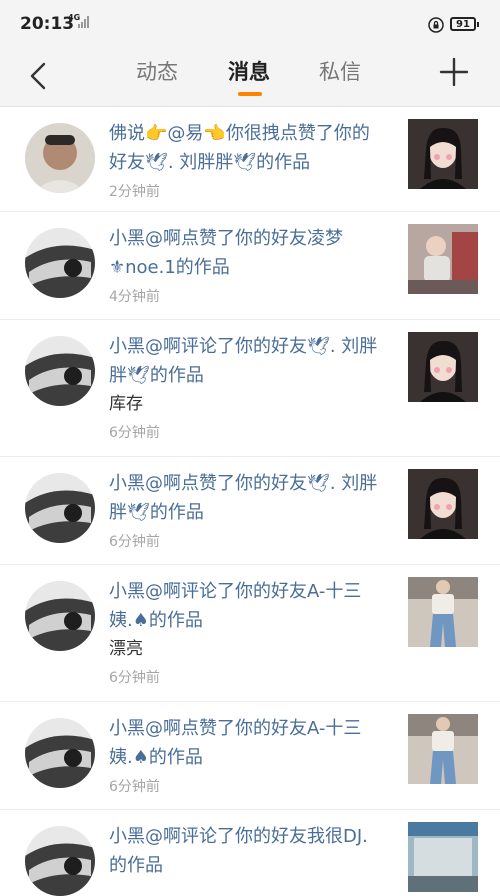 The height and width of the screenshot is (896, 500). I want to click on signal-icon, so click(83, 22).